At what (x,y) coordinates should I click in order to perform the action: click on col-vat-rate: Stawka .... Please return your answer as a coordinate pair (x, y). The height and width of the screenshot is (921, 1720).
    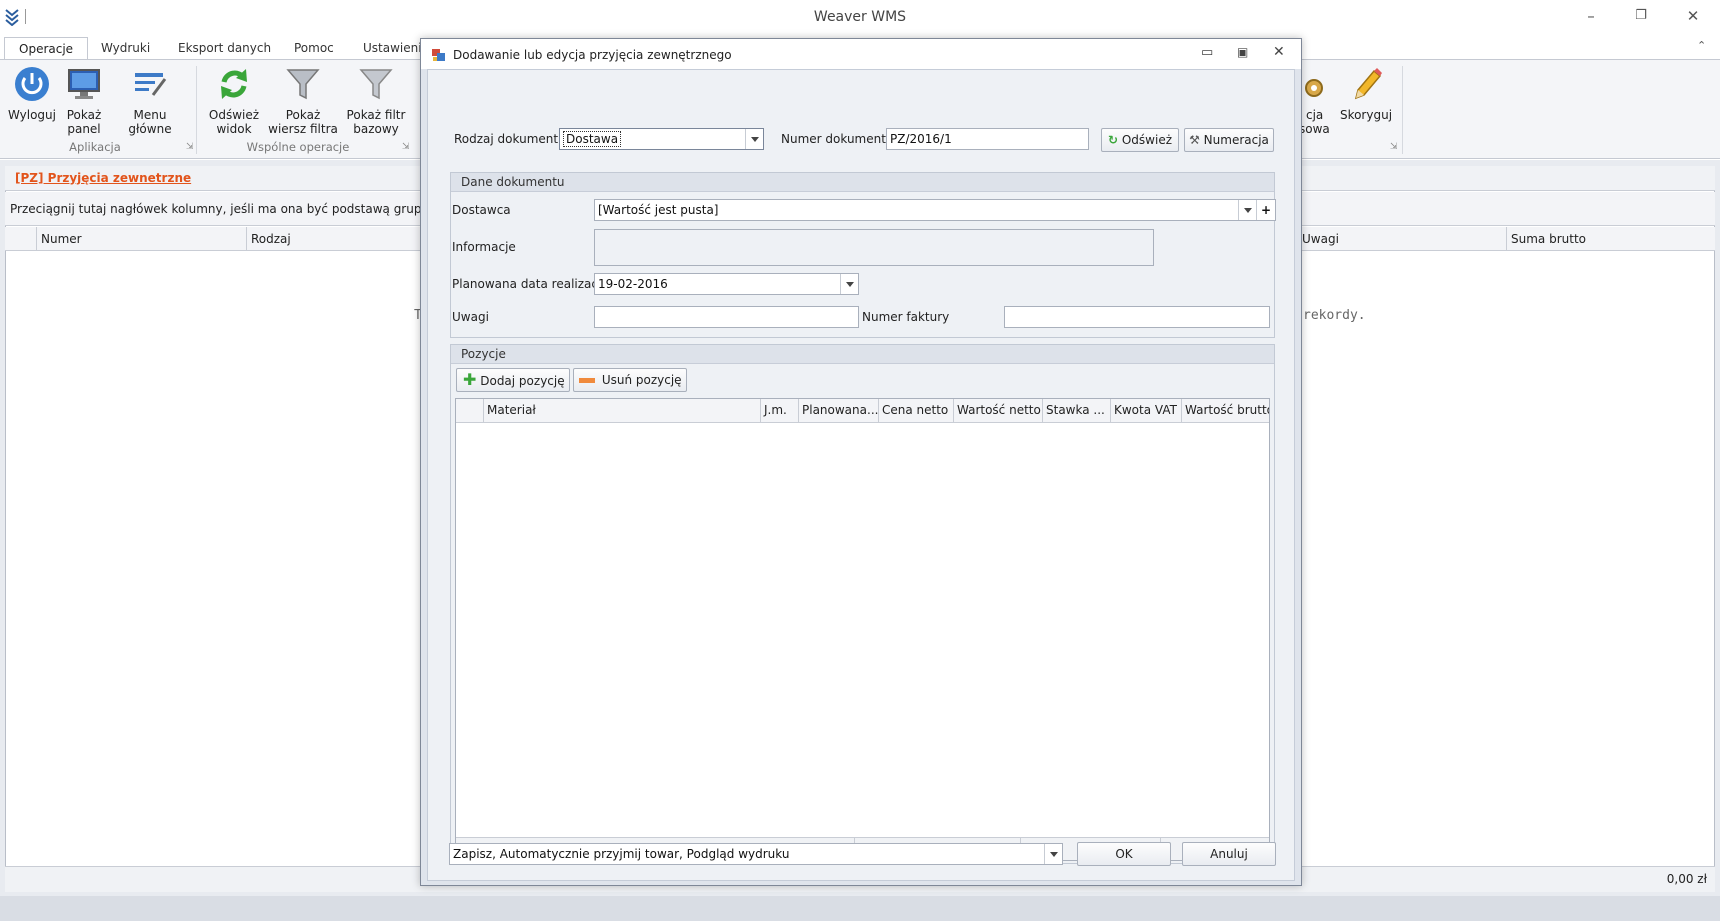
    Looking at the image, I should click on (1077, 411).